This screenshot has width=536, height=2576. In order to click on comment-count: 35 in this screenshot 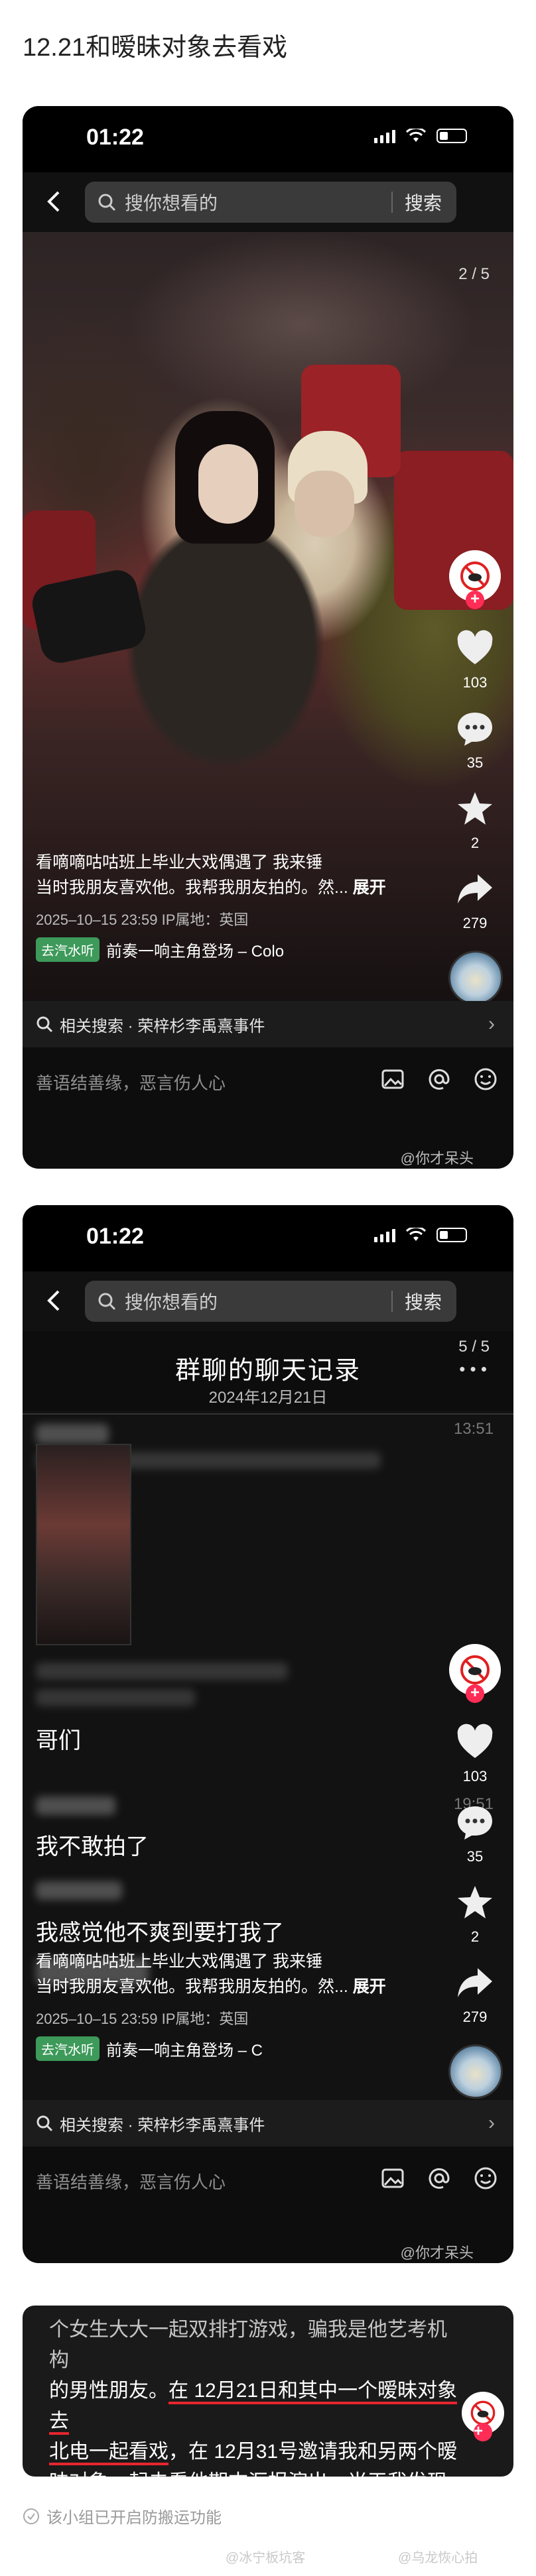, I will do `click(475, 762)`.